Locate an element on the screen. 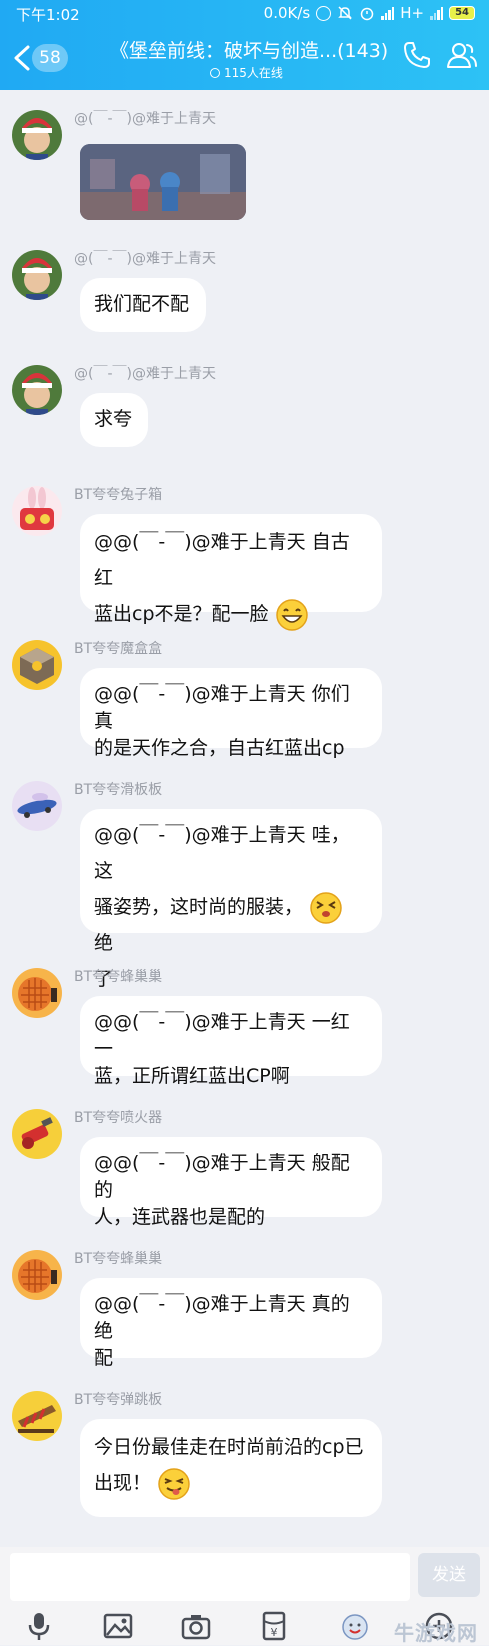  battery-icon: 54 is located at coordinates (462, 13).